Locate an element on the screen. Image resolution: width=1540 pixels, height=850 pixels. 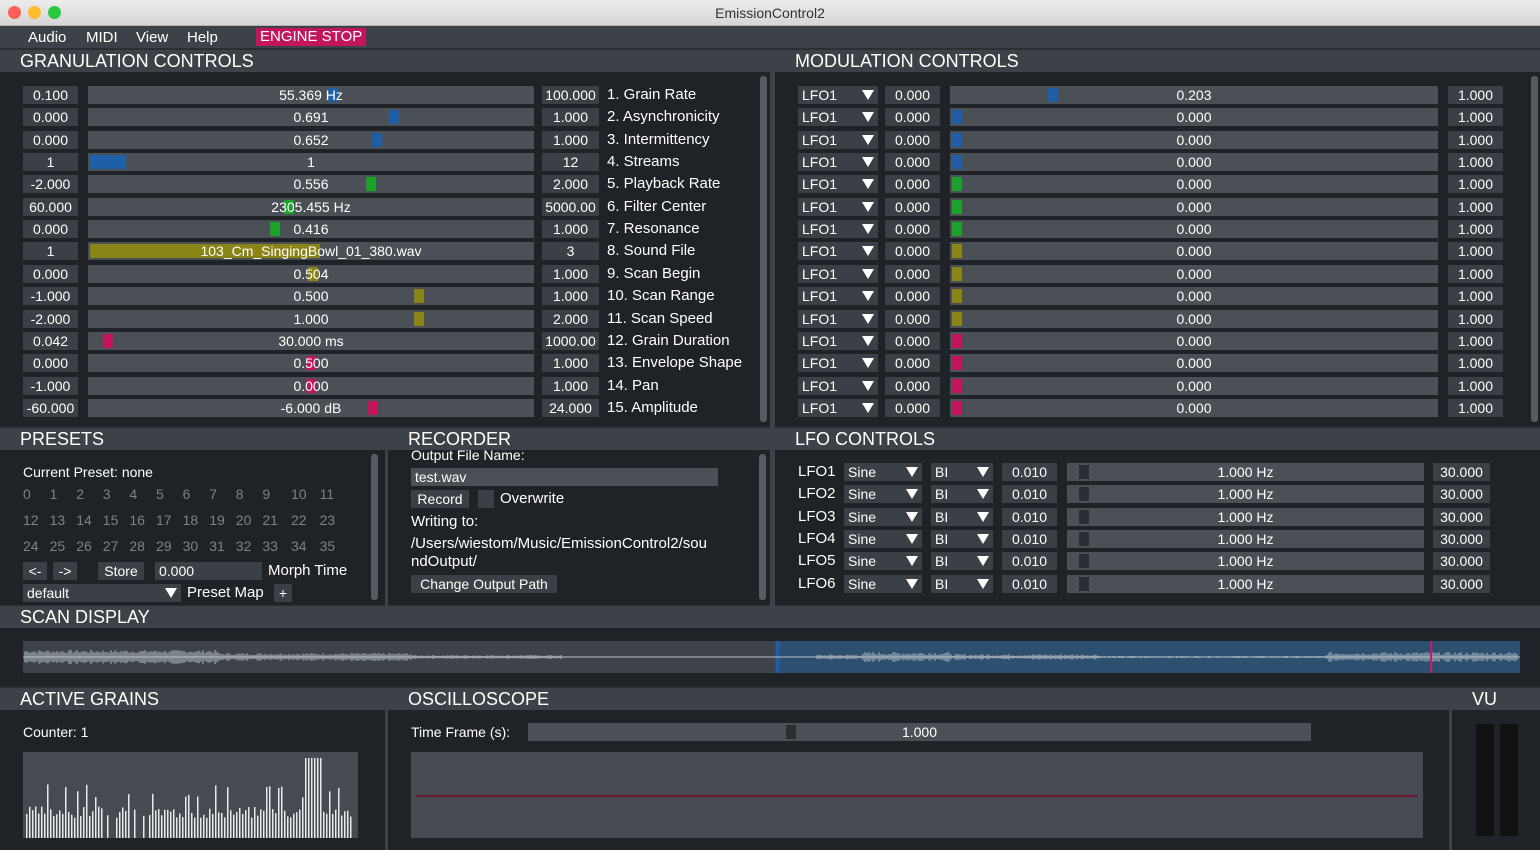
gran-slider: 0.500 is located at coordinates (311, 363).